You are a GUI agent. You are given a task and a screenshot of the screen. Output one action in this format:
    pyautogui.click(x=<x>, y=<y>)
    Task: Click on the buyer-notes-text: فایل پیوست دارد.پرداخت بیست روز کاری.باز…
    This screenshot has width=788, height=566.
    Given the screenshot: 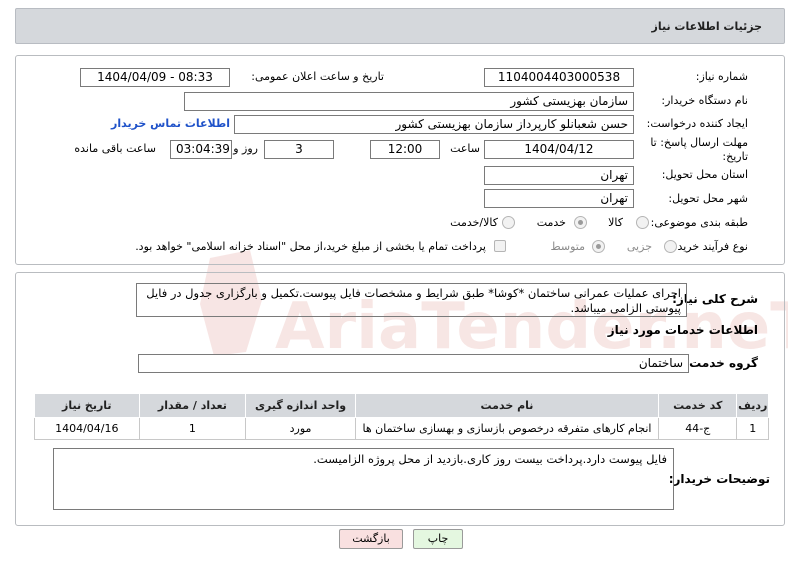 What is the action you would take?
    pyautogui.click(x=363, y=479)
    